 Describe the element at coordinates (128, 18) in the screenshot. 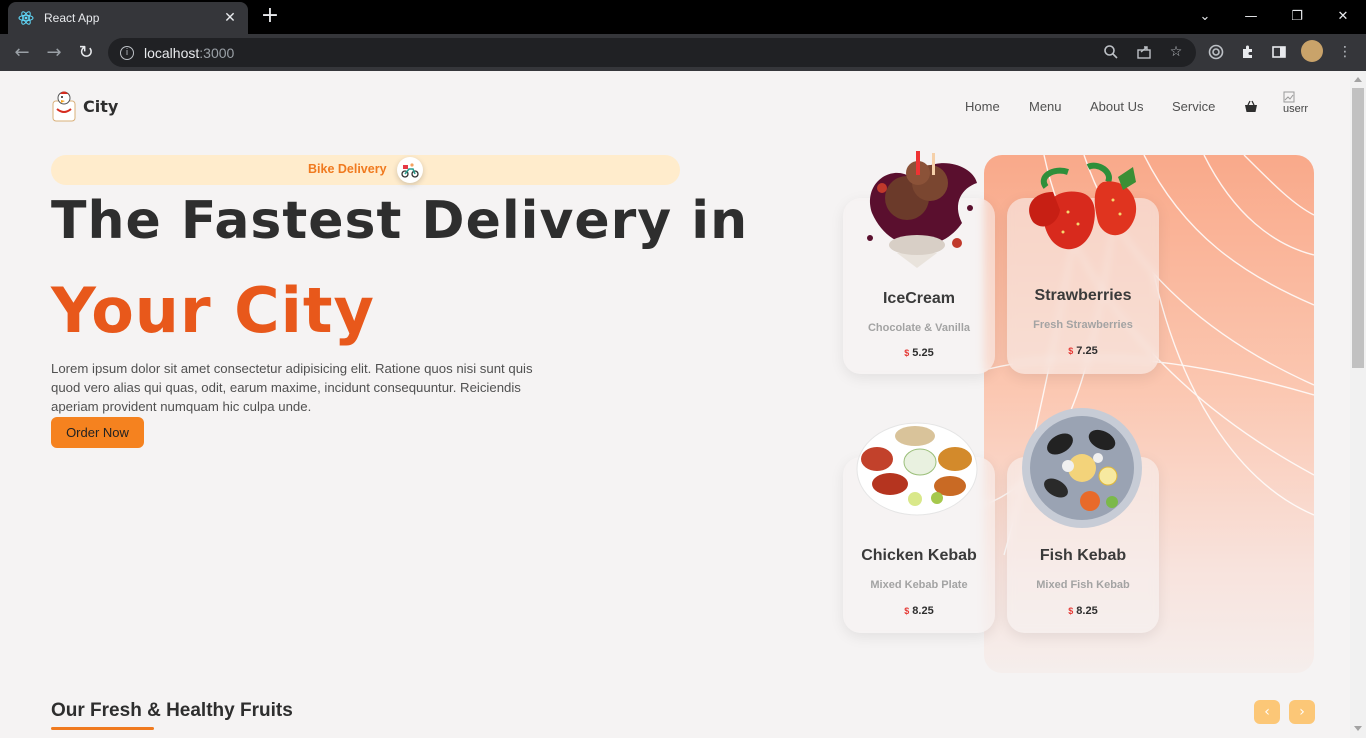

I see `browser-tab: React App ✕` at that location.